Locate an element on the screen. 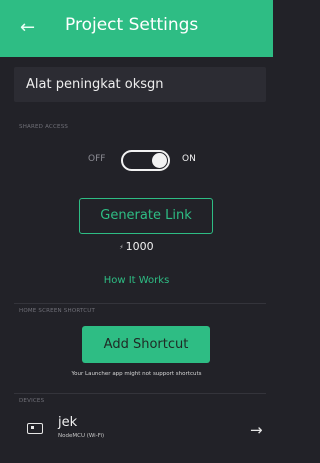 The width and height of the screenshot is (320, 463). arrow-right-icon: → is located at coordinates (256, 430).